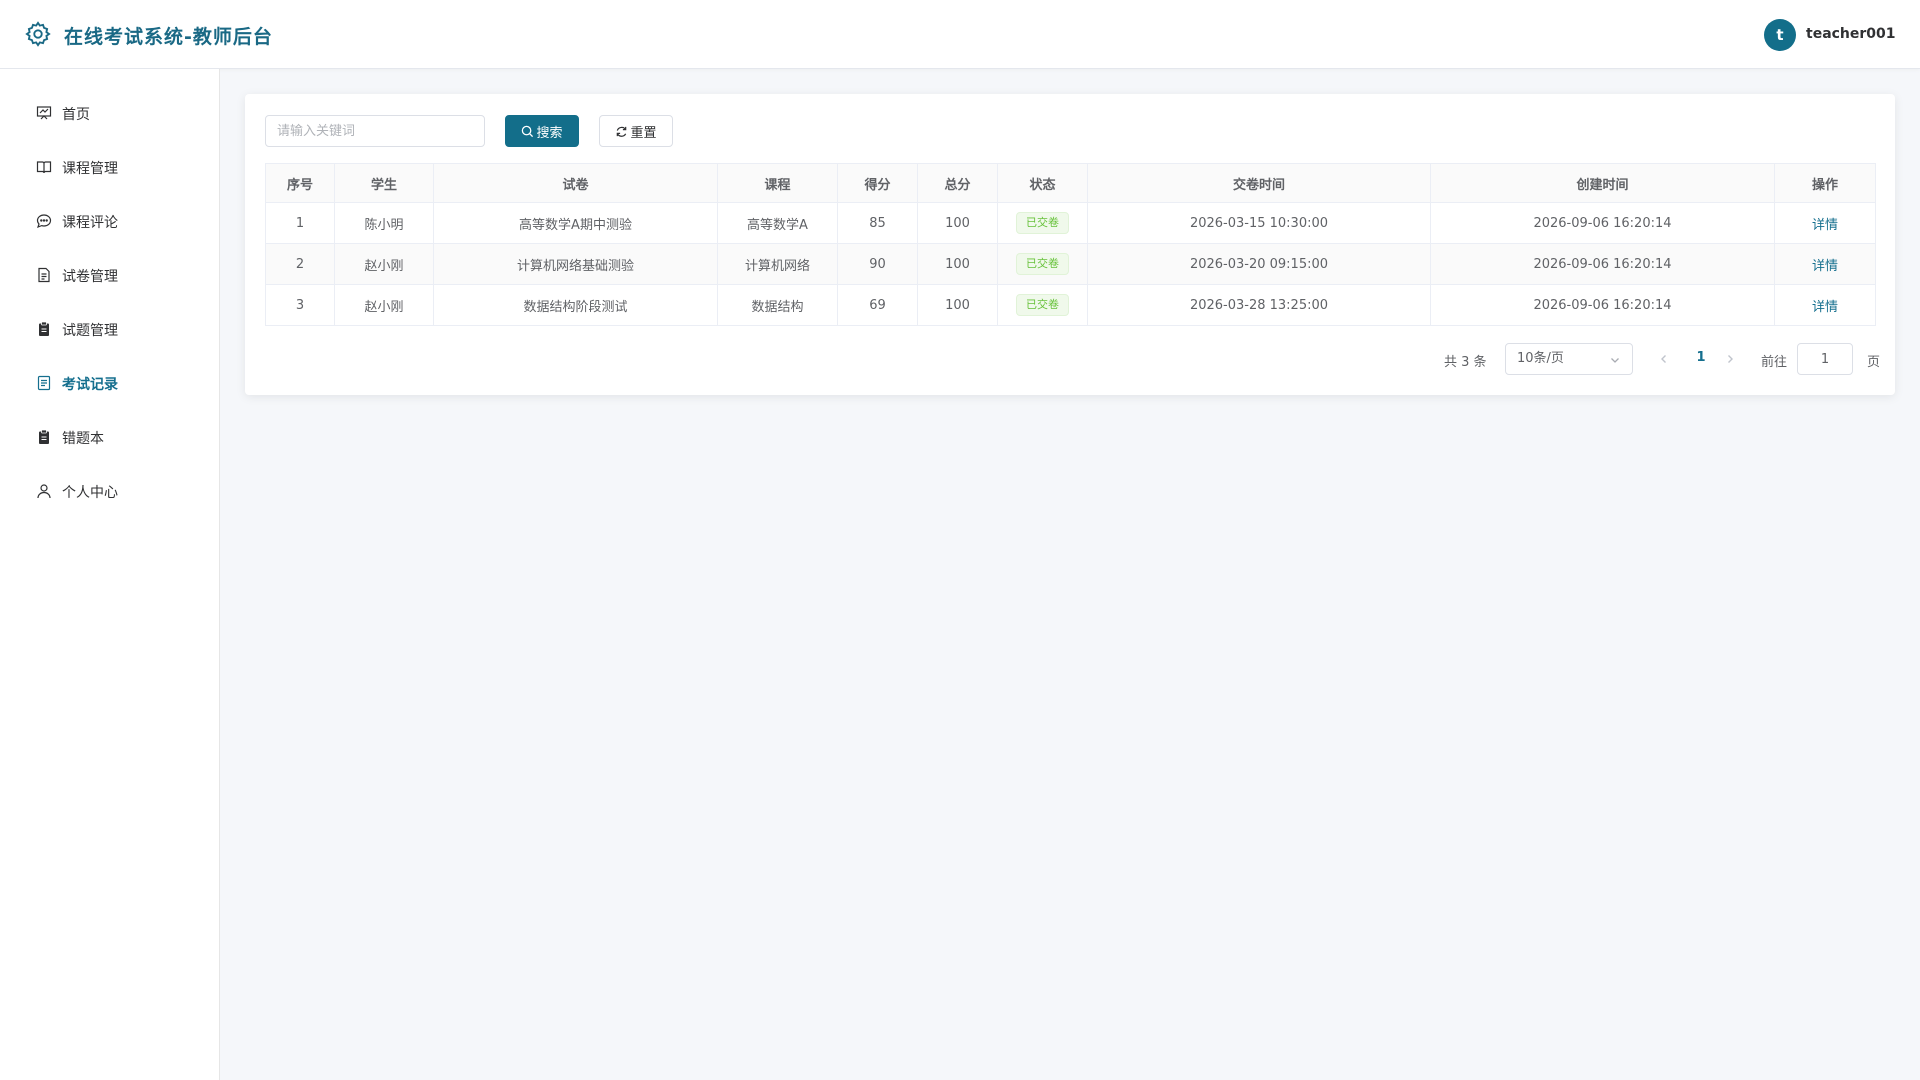 The width and height of the screenshot is (1920, 1080). I want to click on cell-submit-time: 2026-03-20 09:15:00, so click(1259, 264).